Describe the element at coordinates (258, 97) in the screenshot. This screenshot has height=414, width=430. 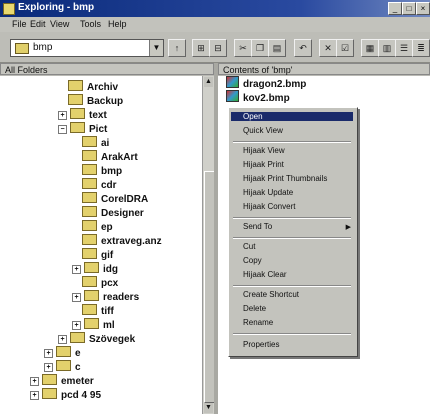
I see `file-item-selected: kov2.bmp` at that location.